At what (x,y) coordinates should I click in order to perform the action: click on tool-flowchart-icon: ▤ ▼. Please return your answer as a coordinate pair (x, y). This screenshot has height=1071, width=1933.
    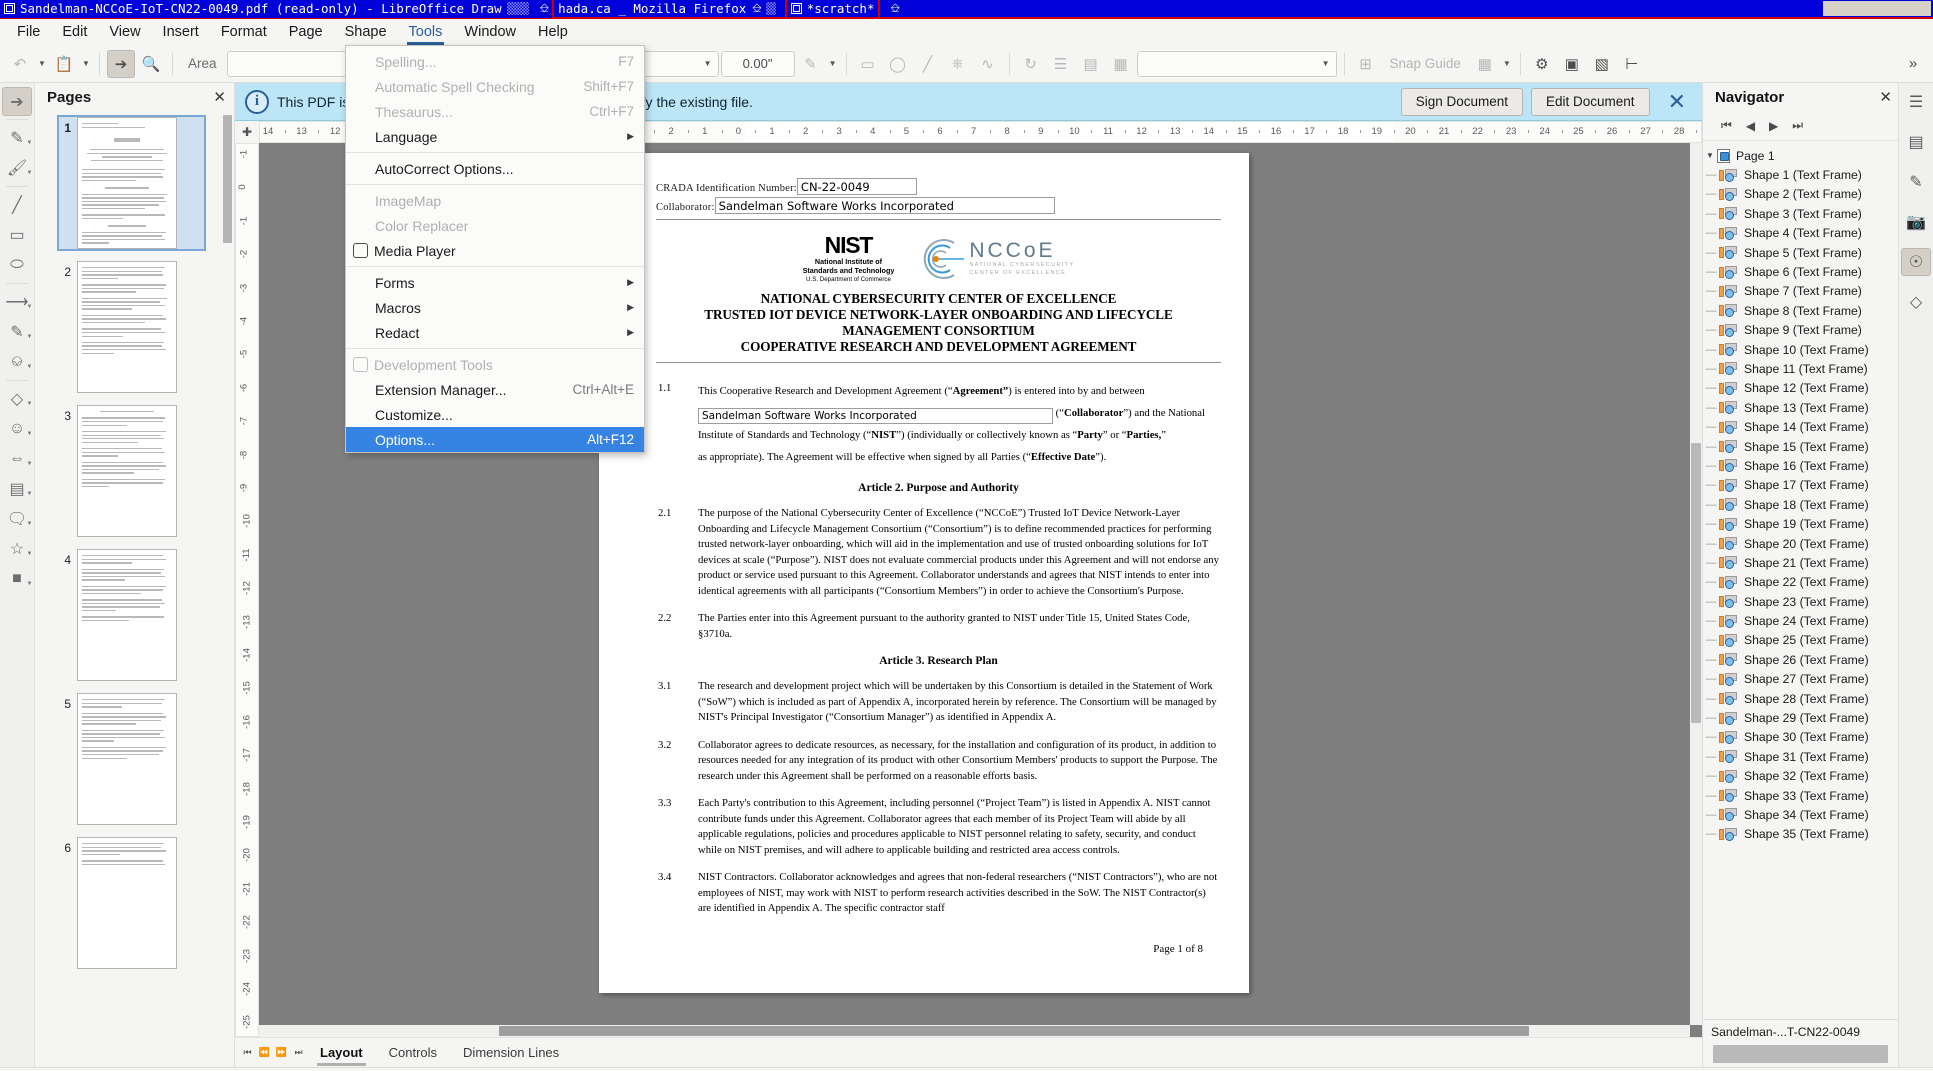
    Looking at the image, I should click on (17, 489).